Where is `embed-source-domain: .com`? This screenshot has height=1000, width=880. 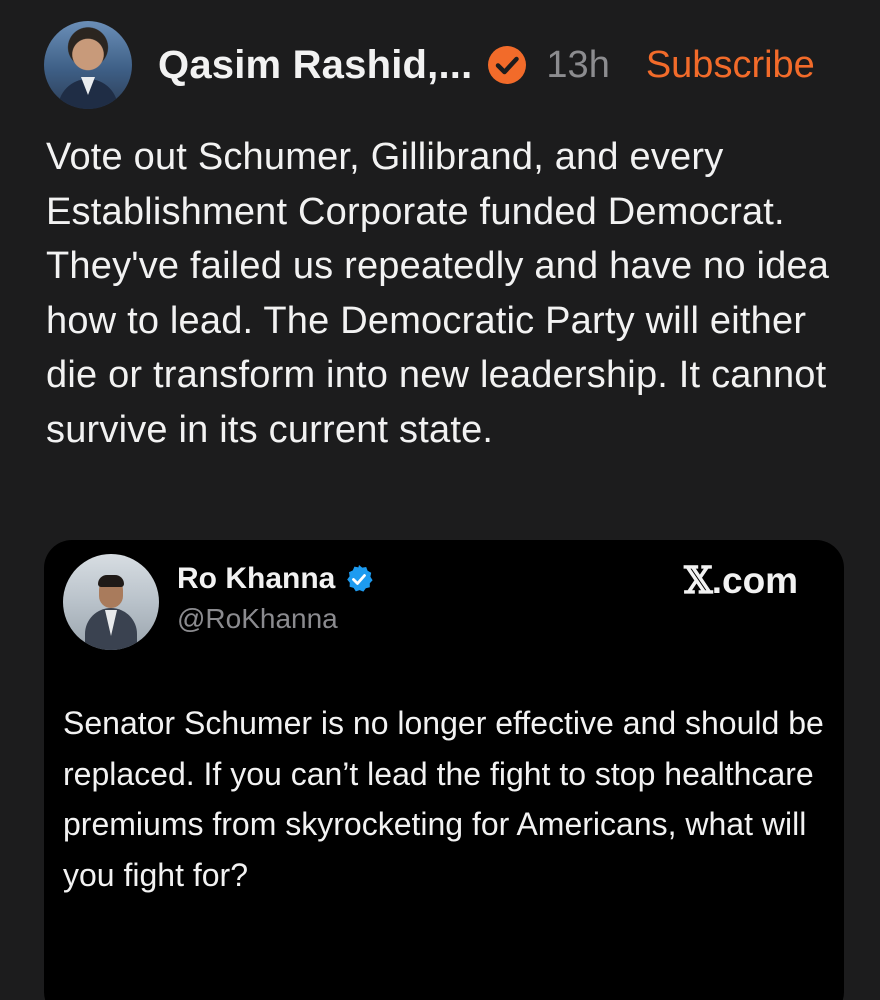
embed-source-domain: .com is located at coordinates (755, 580).